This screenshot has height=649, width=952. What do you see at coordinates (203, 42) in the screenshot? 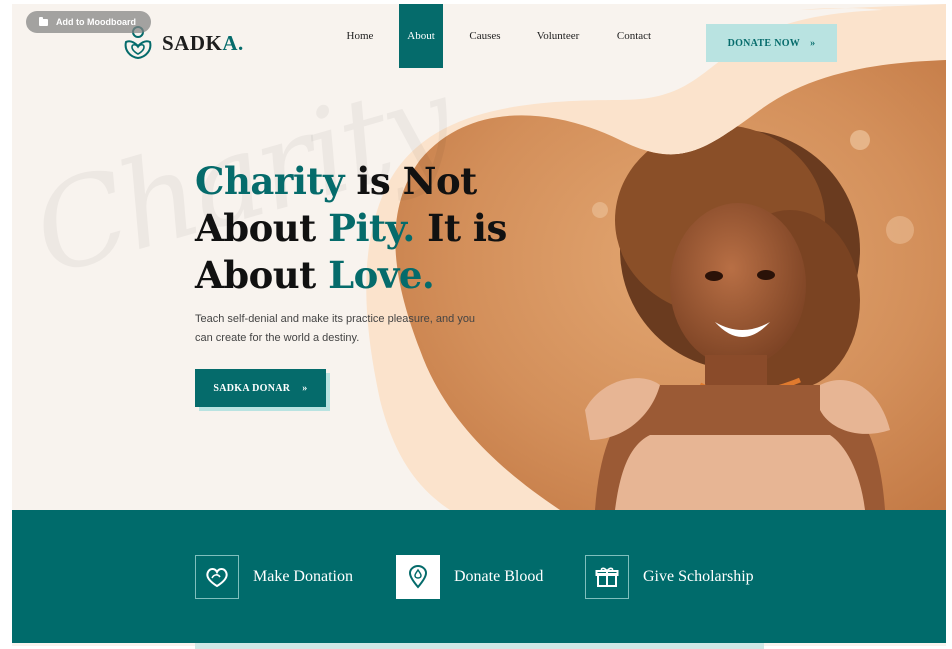
I see `brand-name: SADKA.` at bounding box center [203, 42].